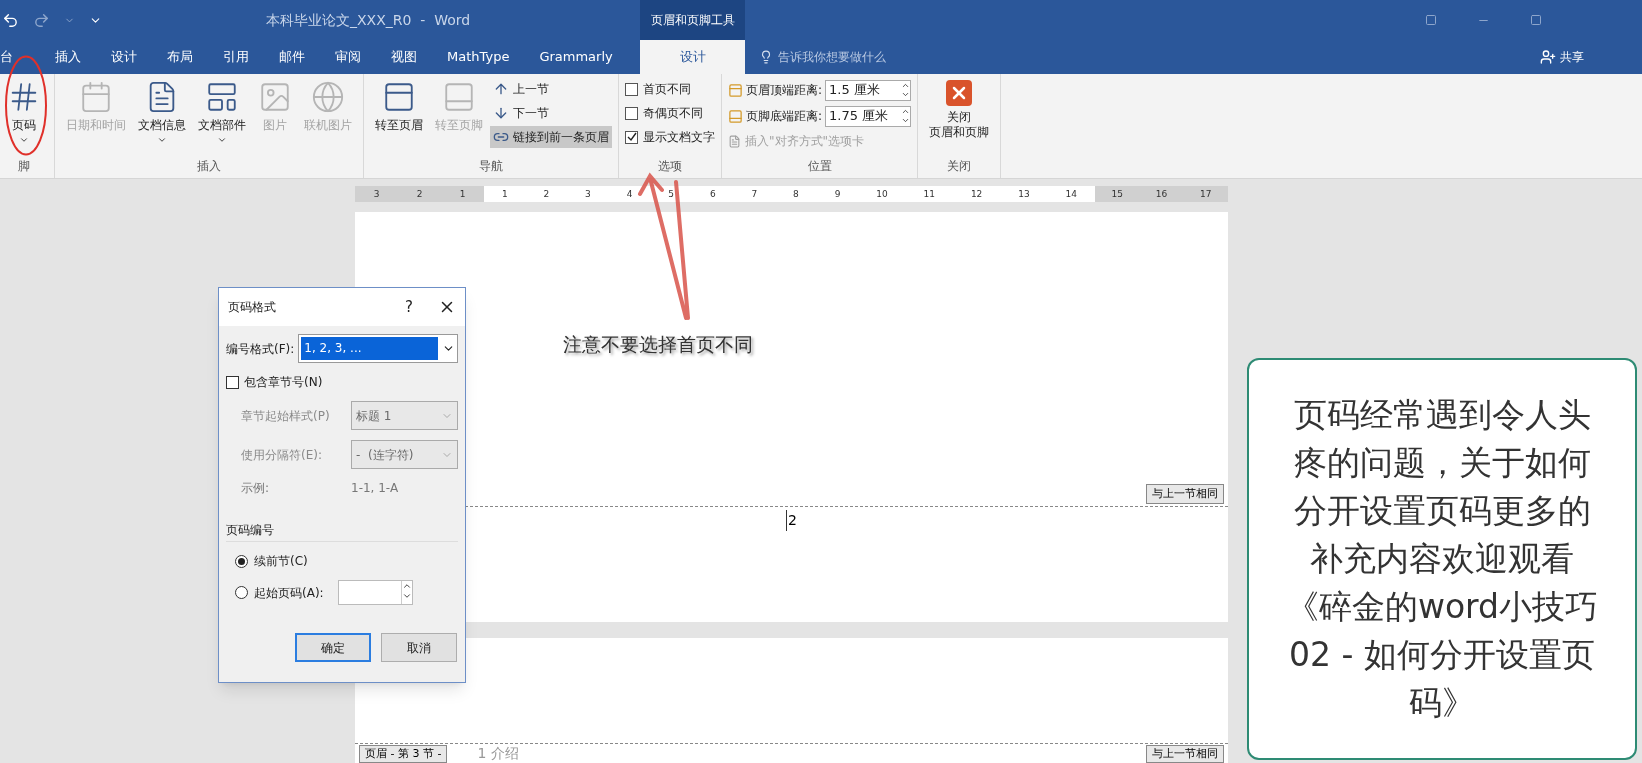  I want to click on button-label: 文档部件, so click(222, 125).